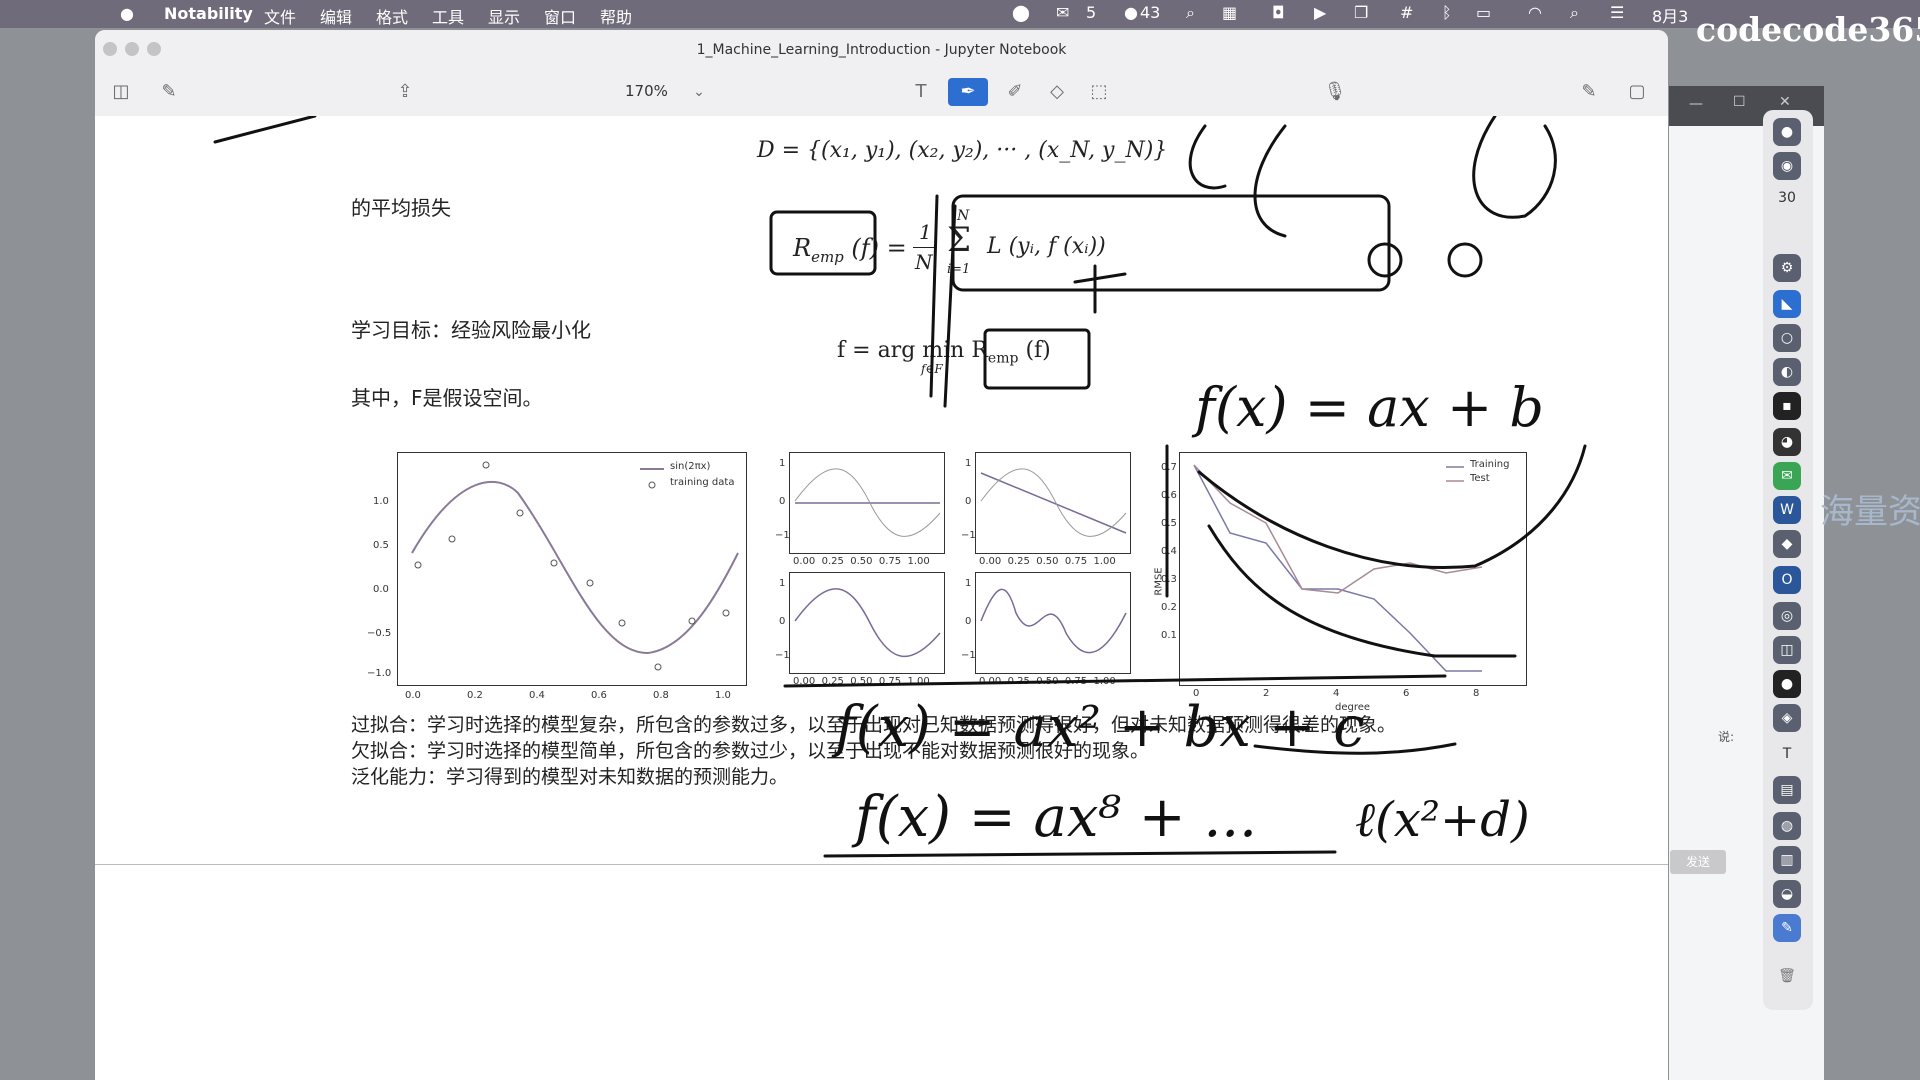 The image size is (1920, 1080). Describe the element at coordinates (1447, 12) in the screenshot. I see `bluetooth-icon: ᛒ` at that location.